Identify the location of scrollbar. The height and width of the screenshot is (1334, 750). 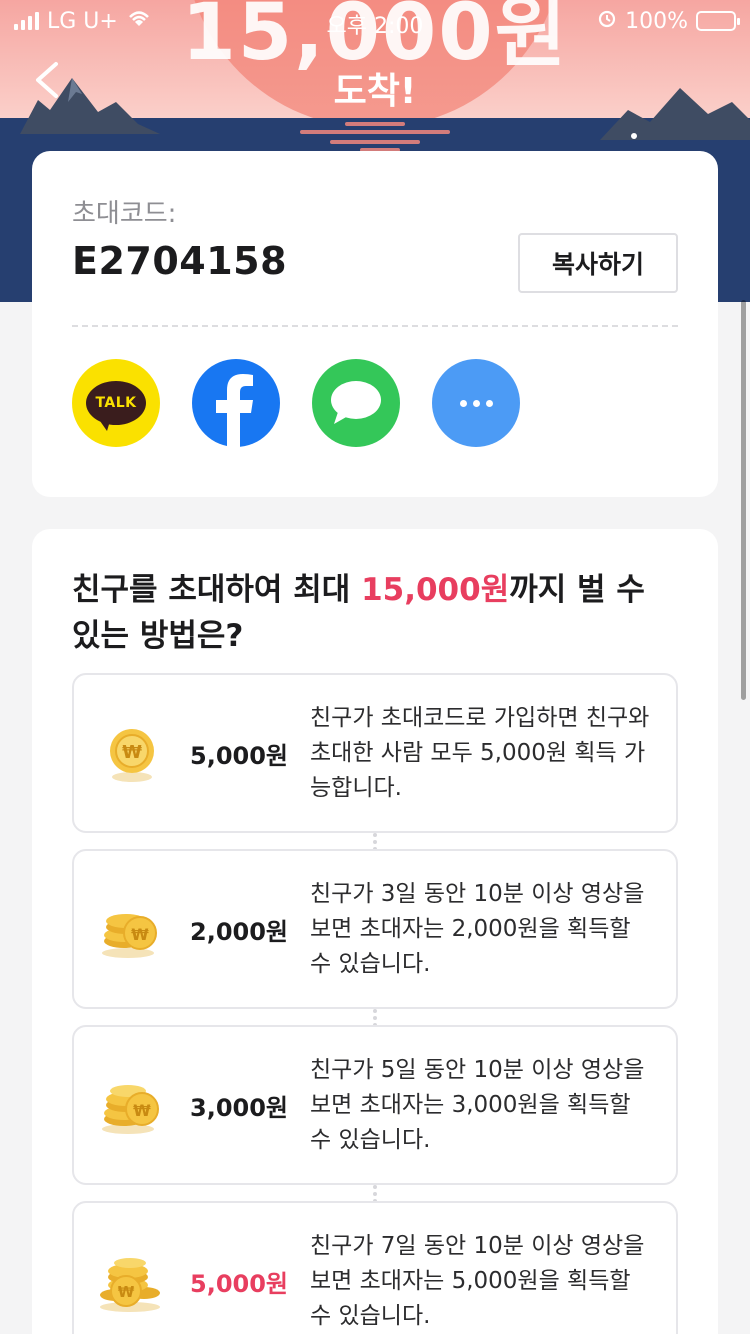
(743, 500).